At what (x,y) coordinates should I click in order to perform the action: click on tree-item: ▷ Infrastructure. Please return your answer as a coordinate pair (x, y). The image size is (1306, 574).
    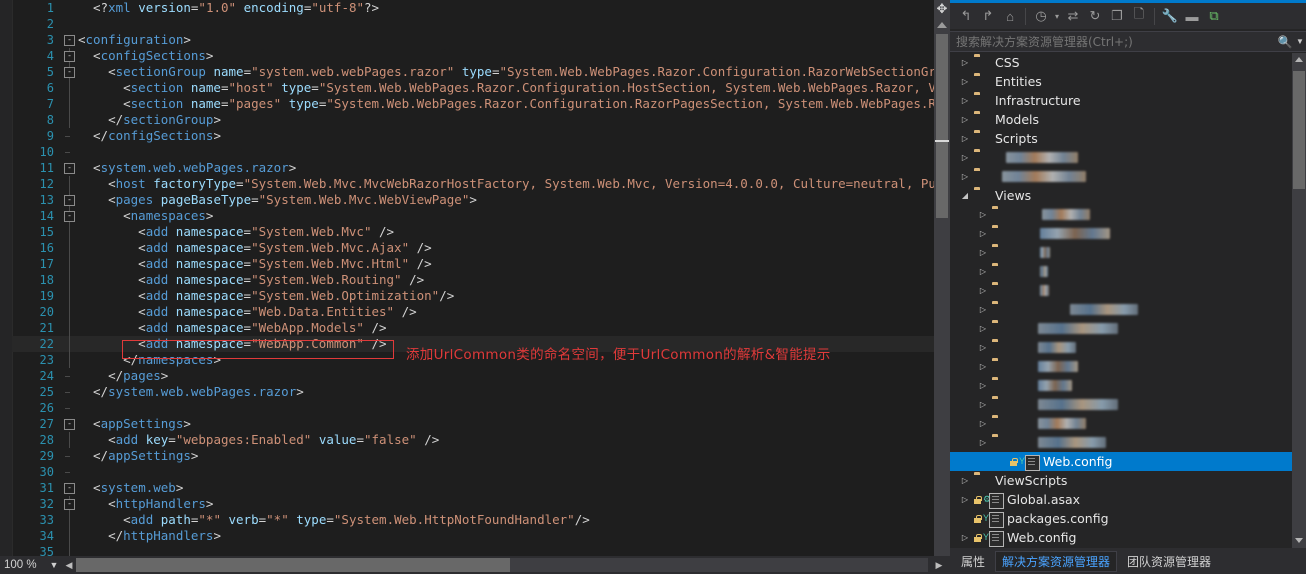
    Looking at the image, I should click on (1128, 100).